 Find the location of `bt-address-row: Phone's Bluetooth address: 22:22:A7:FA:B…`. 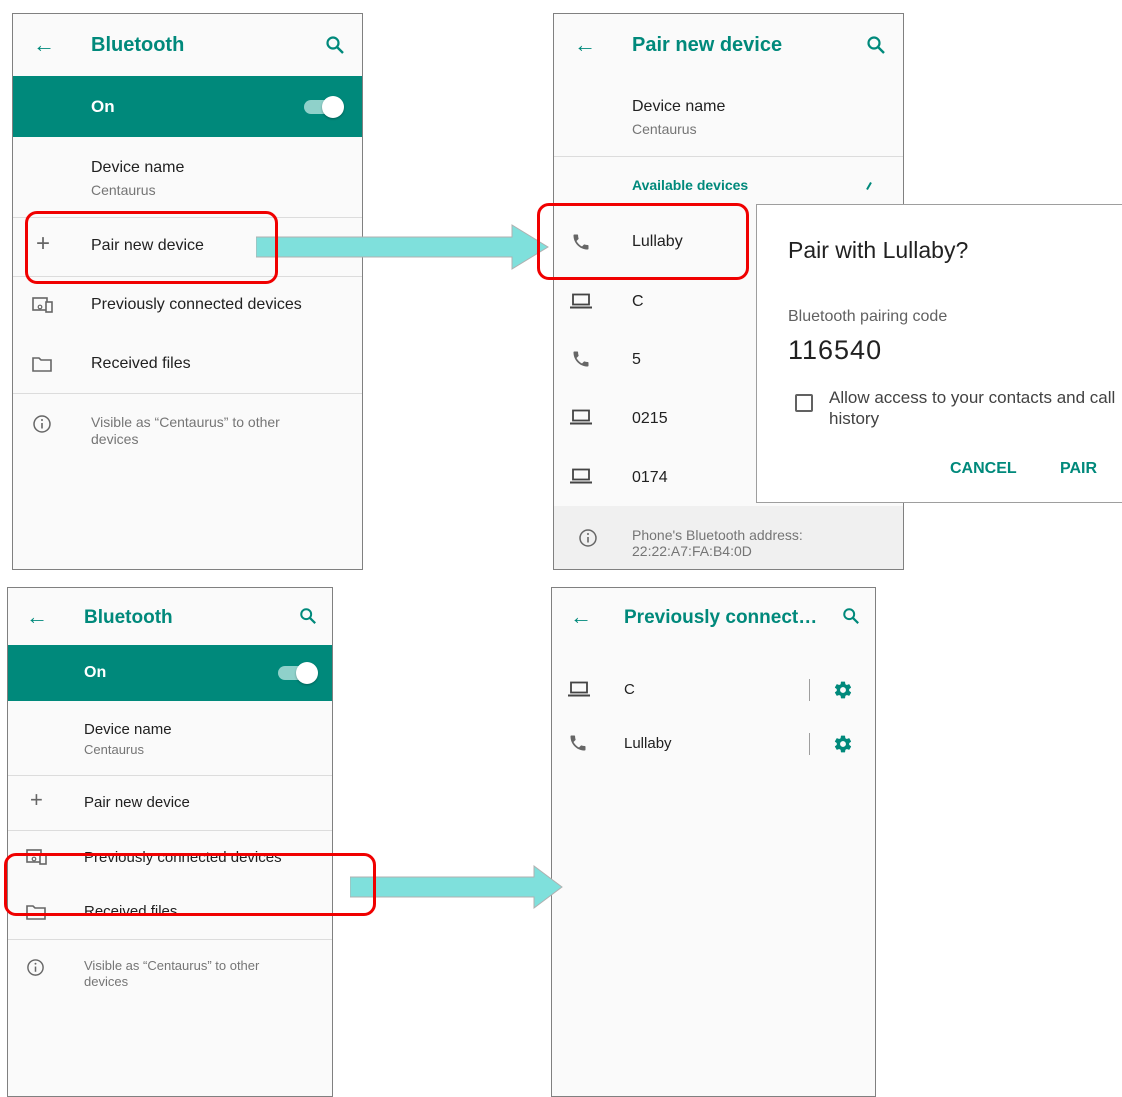

bt-address-row: Phone's Bluetooth address: 22:22:A7:FA:B… is located at coordinates (728, 537).